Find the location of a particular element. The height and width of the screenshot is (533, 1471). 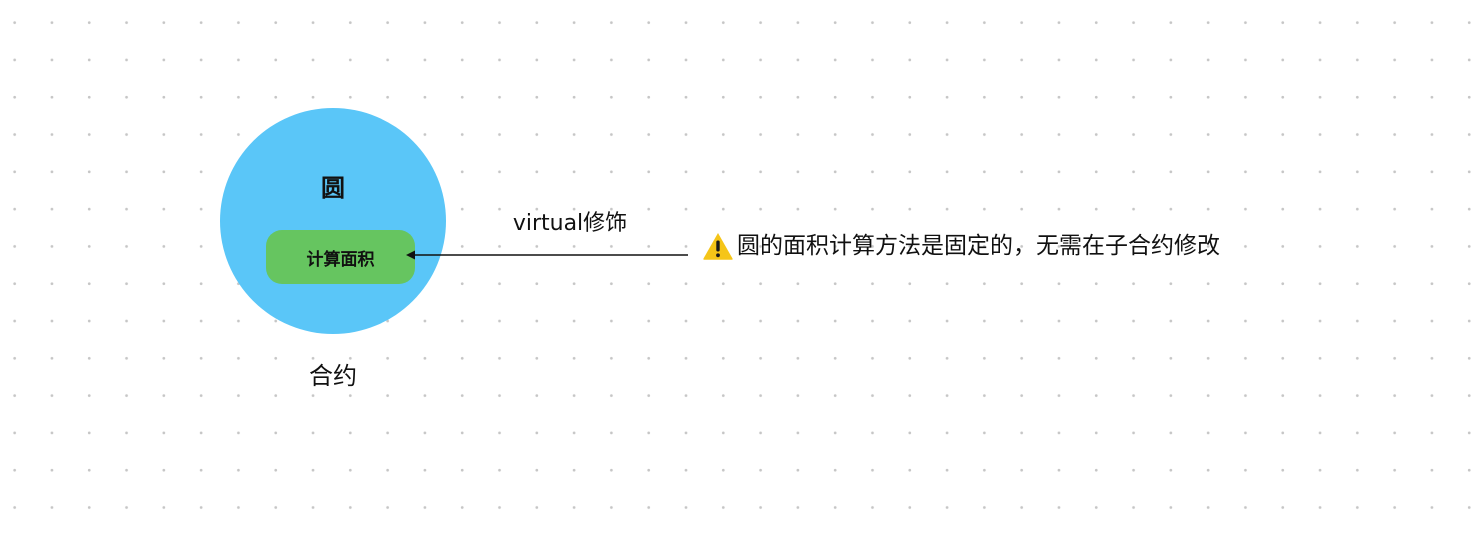

warning-note: 圆的面积计算方法是固定的，无需在子合约修改 is located at coordinates (961, 246).